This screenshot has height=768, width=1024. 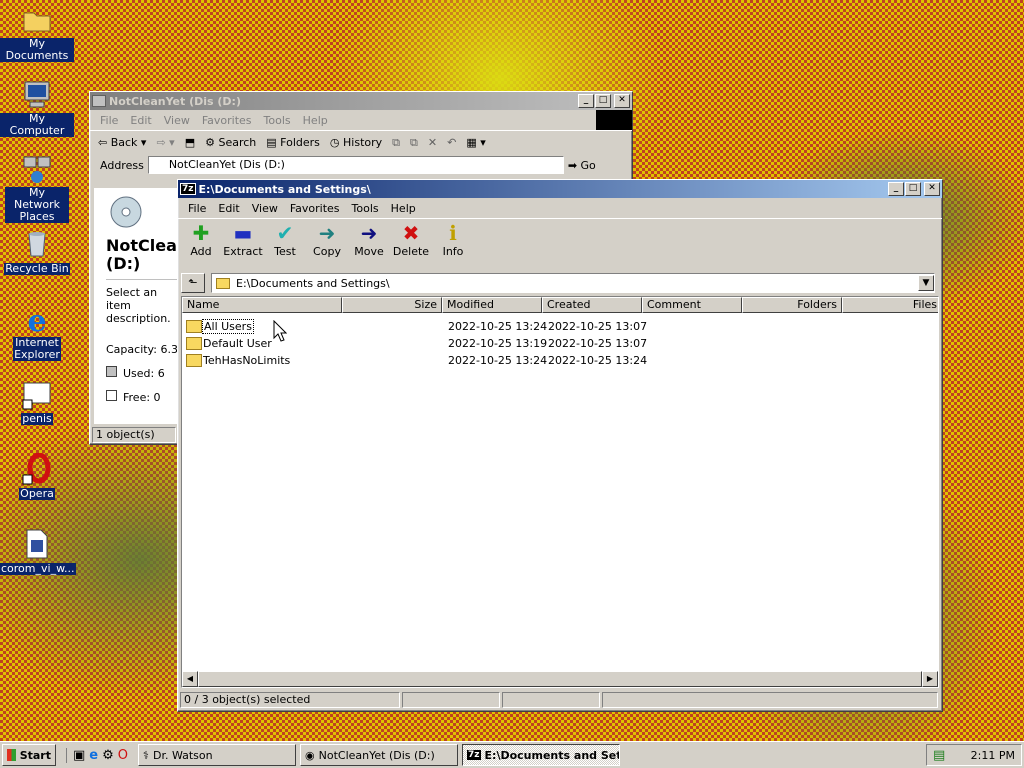 I want to click on opera-icon, so click(x=36, y=469).